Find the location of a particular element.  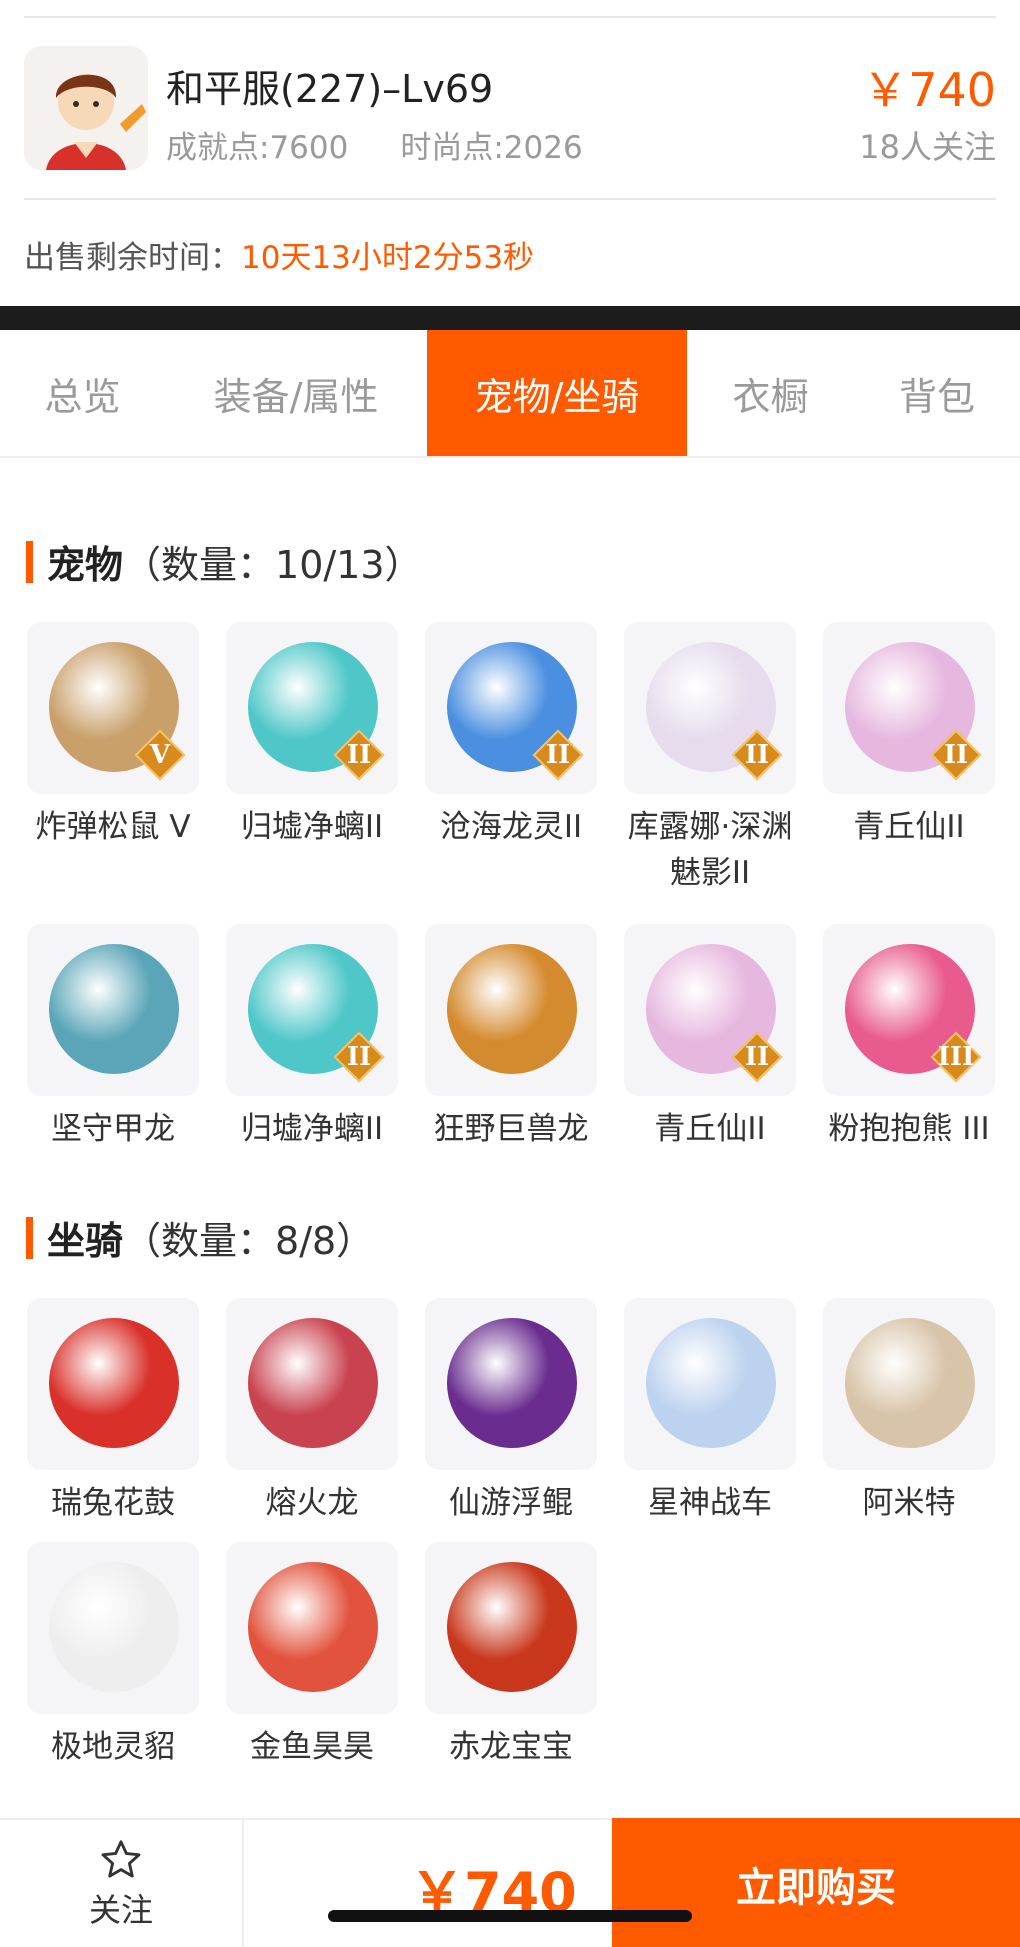

card-divider is located at coordinates (510, 199).